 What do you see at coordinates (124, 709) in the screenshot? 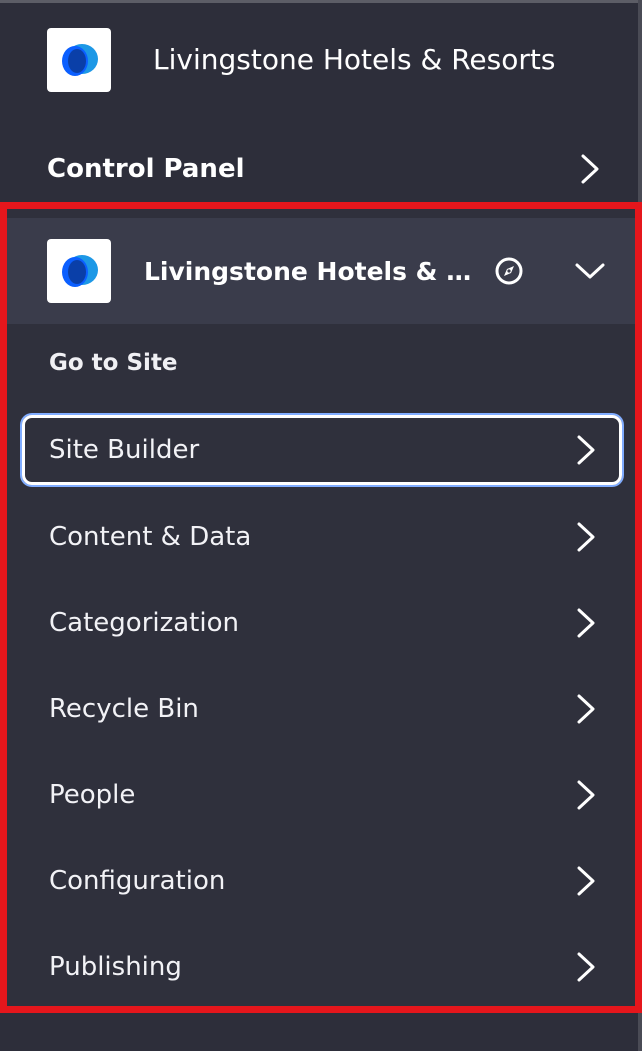
I see `menu-item-label: Recycle Bin` at bounding box center [124, 709].